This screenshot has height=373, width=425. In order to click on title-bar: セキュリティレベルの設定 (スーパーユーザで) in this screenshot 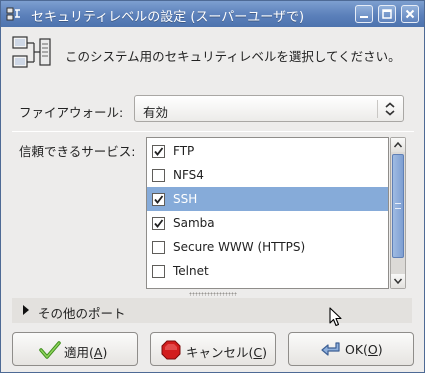, I will do `click(212, 14)`.